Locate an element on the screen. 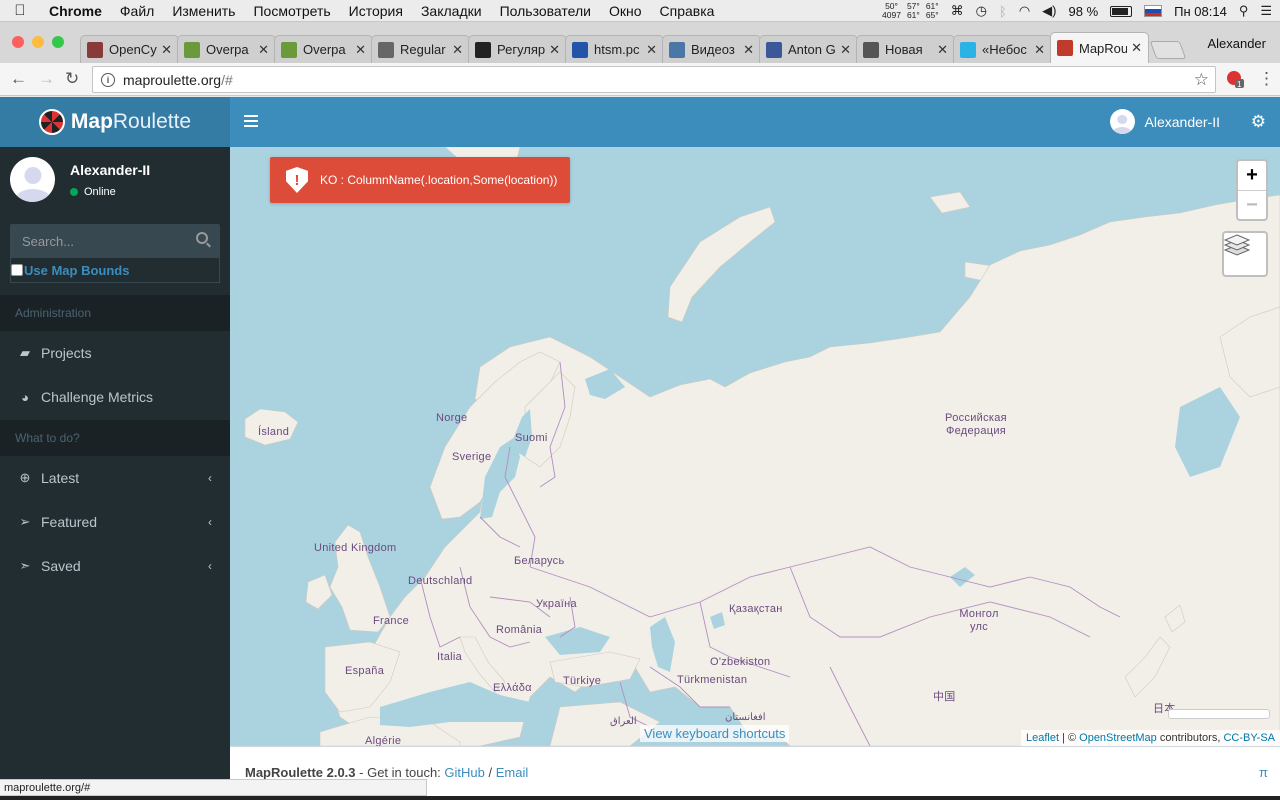 Image resolution: width=1280 pixels, height=800 pixels. browser-tab: Новая ✕ is located at coordinates (905, 49).